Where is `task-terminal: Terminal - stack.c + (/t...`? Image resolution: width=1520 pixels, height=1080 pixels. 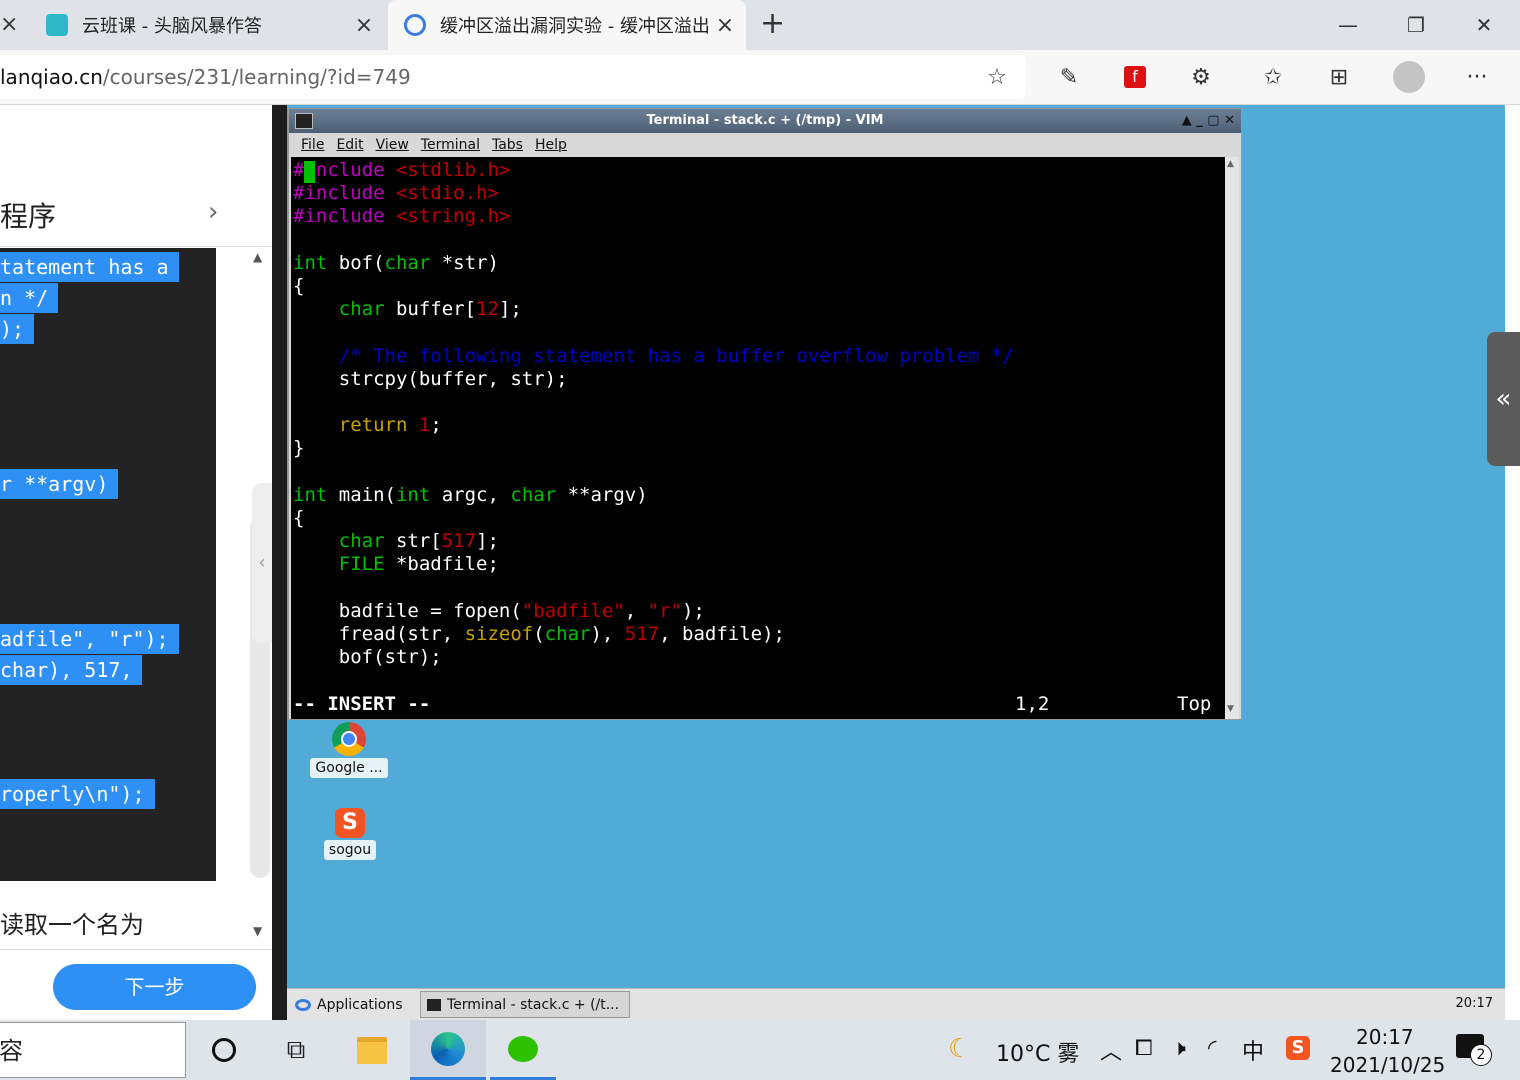 task-terminal: Terminal - stack.c + (/t... is located at coordinates (525, 1004).